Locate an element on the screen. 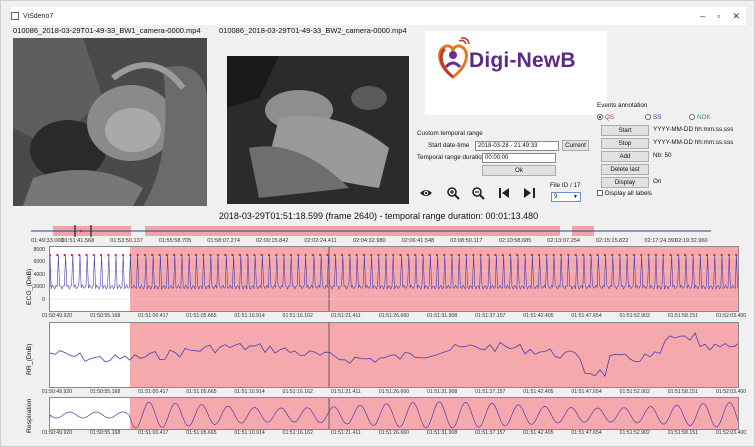 The width and height of the screenshot is (755, 447). zoom-out-icon is located at coordinates (478, 193).